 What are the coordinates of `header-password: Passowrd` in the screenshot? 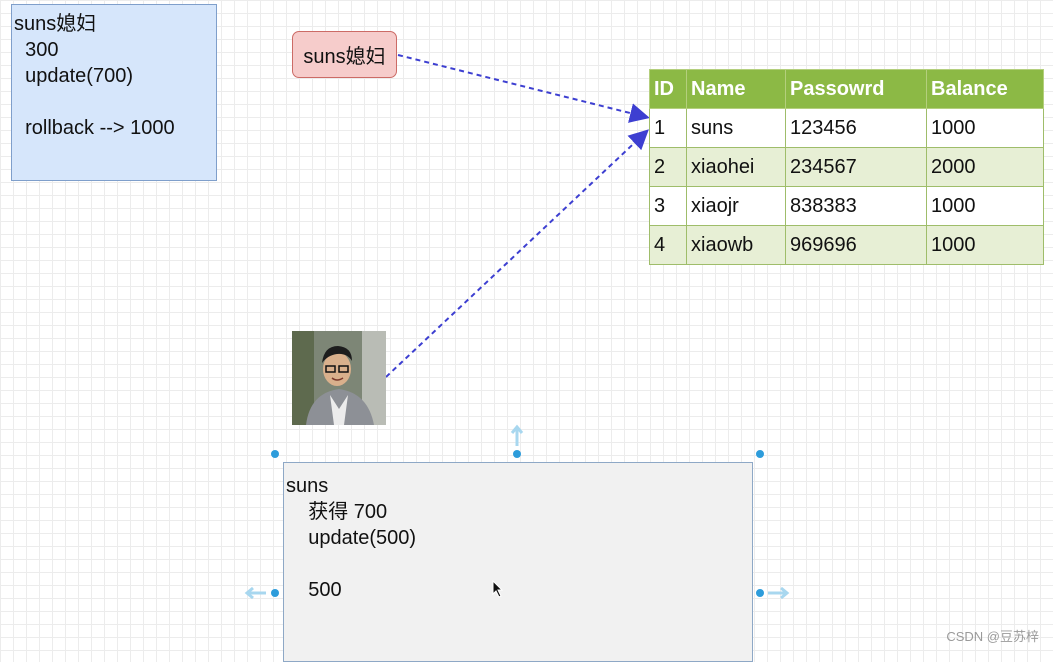 It's located at (856, 89).